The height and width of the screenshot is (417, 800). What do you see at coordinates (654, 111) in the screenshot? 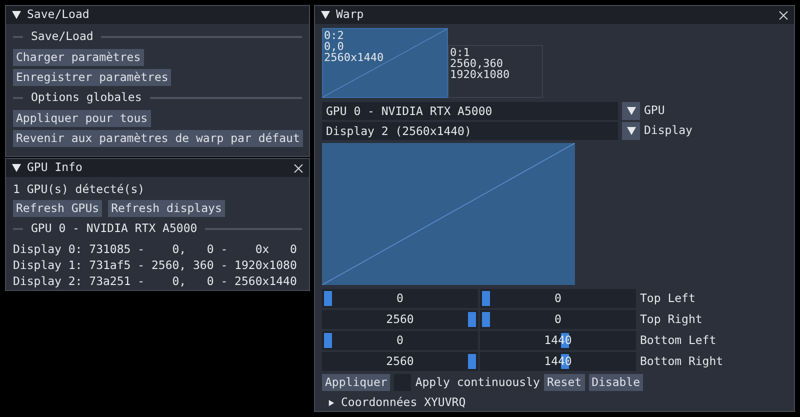
I see `dropdown-label: GPU` at bounding box center [654, 111].